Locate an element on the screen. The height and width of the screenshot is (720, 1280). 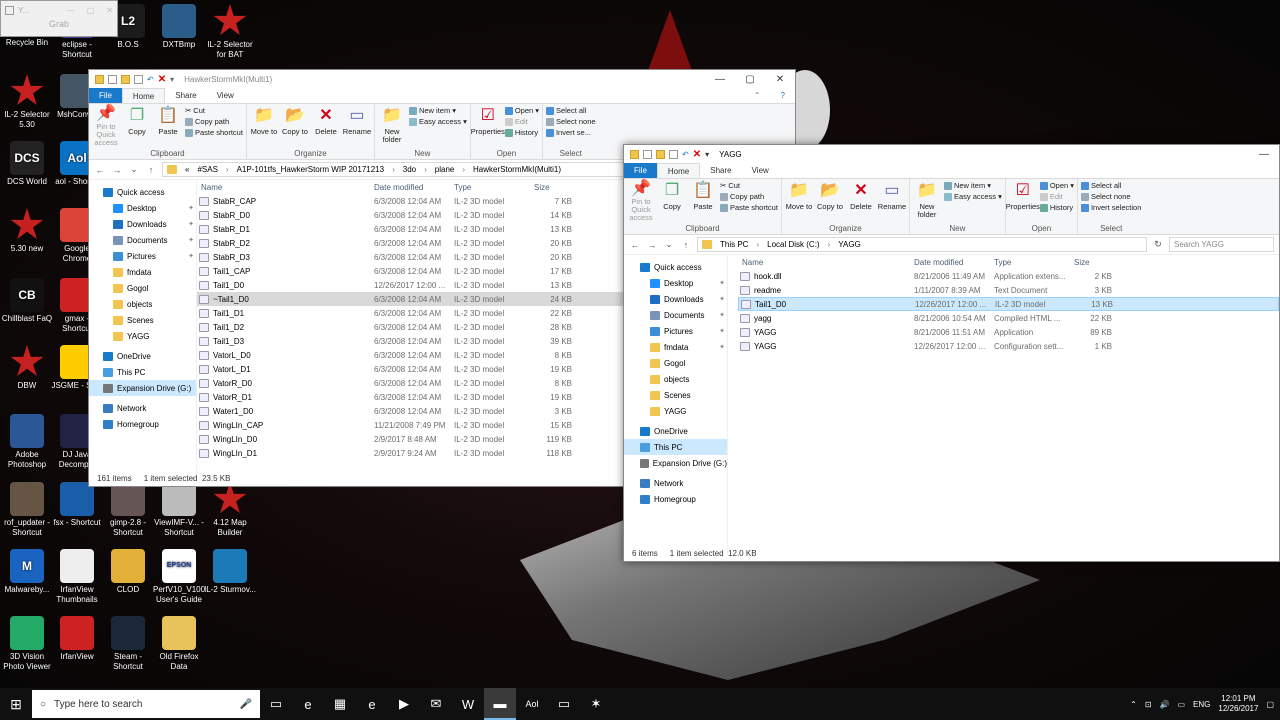
media-icon: ▶ is located at coordinates (404, 704).